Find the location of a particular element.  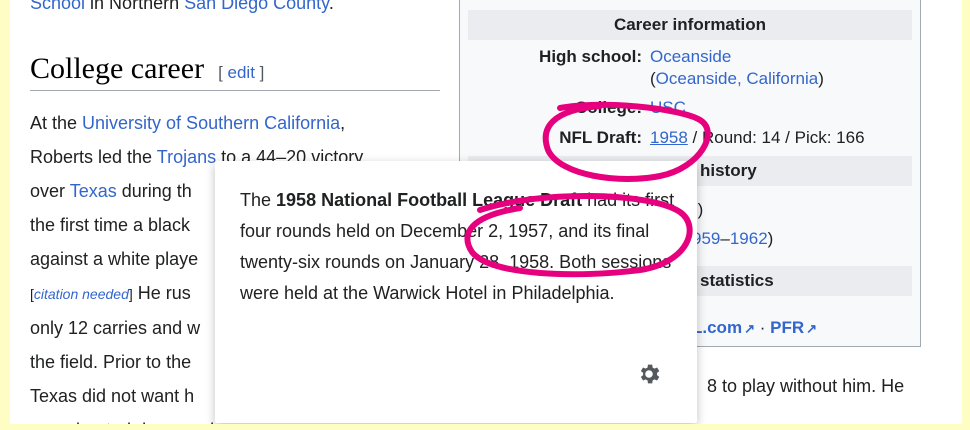

body-text: At the is located at coordinates (56, 123).